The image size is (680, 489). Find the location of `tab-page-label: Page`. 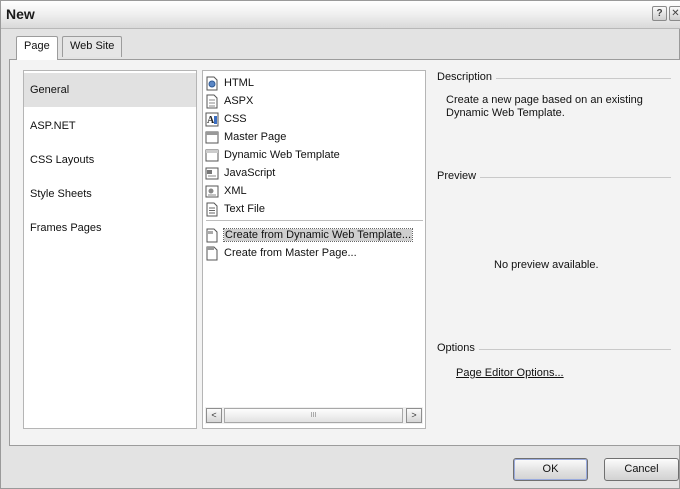

tab-page-label: Page is located at coordinates (37, 46).